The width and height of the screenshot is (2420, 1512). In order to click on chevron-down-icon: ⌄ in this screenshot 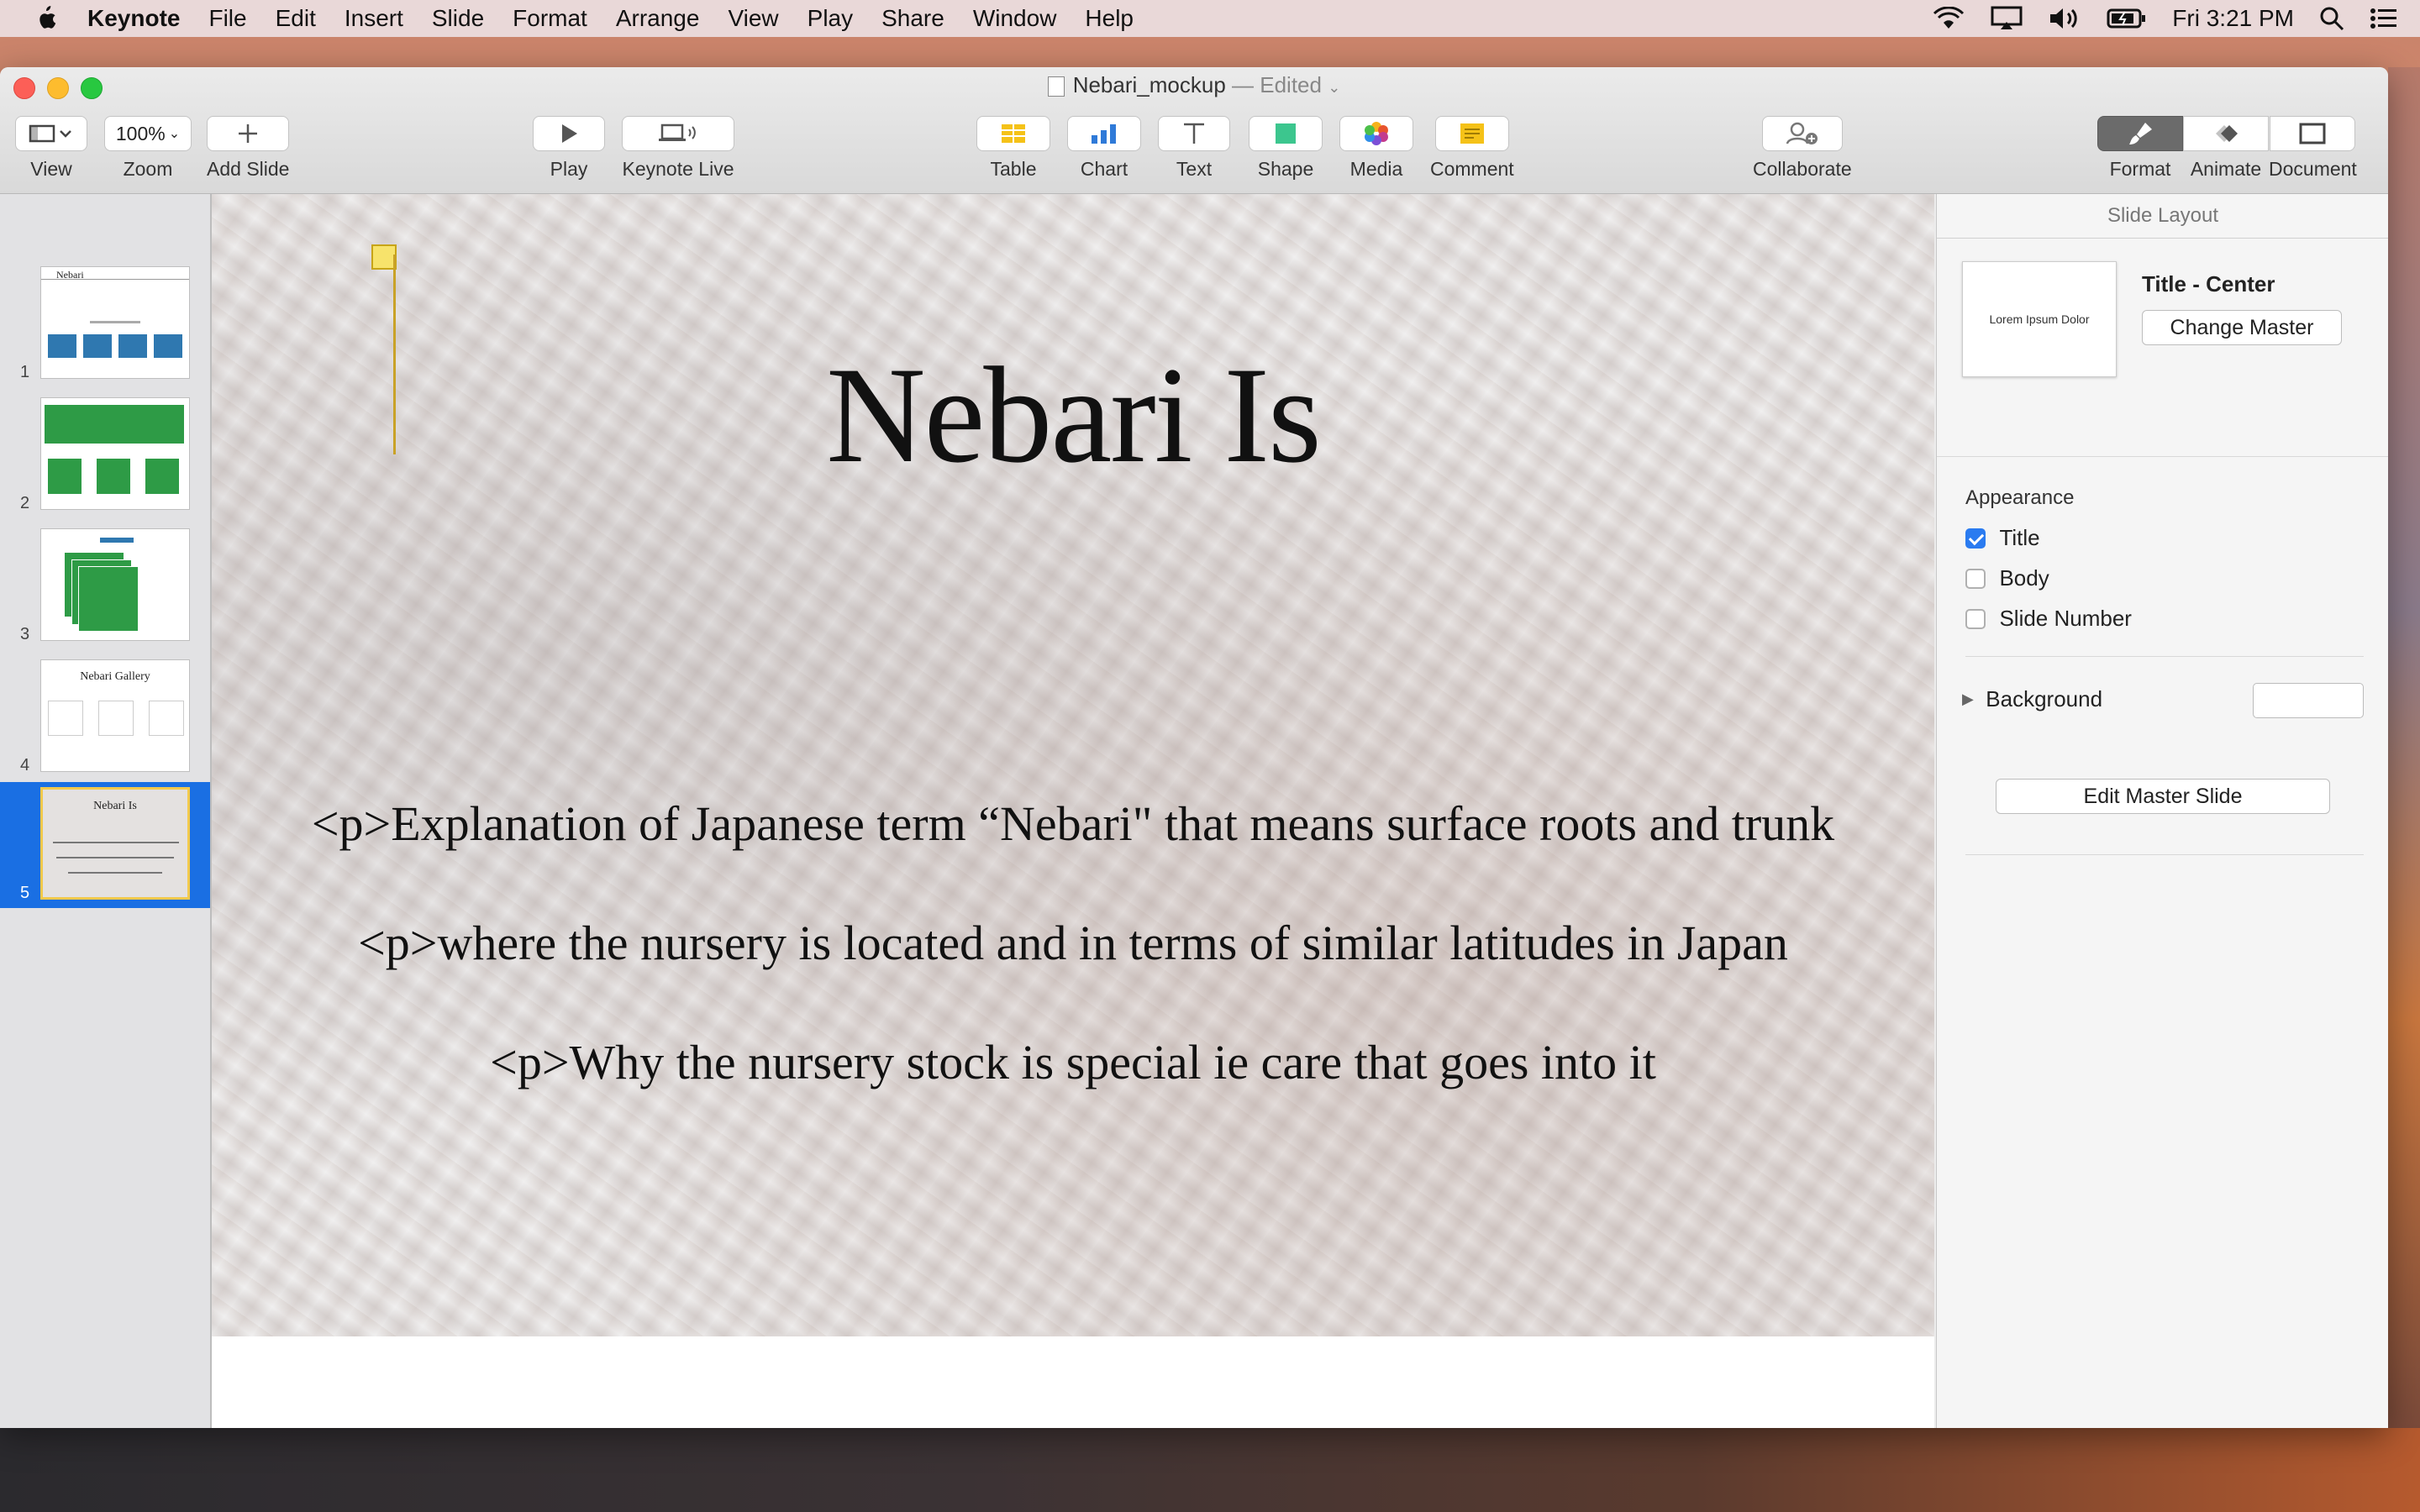, I will do `click(174, 134)`.